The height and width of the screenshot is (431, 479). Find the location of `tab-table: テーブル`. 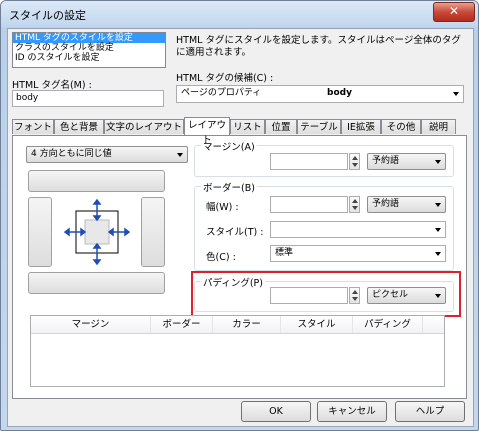

tab-table: テーブル is located at coordinates (319, 126).